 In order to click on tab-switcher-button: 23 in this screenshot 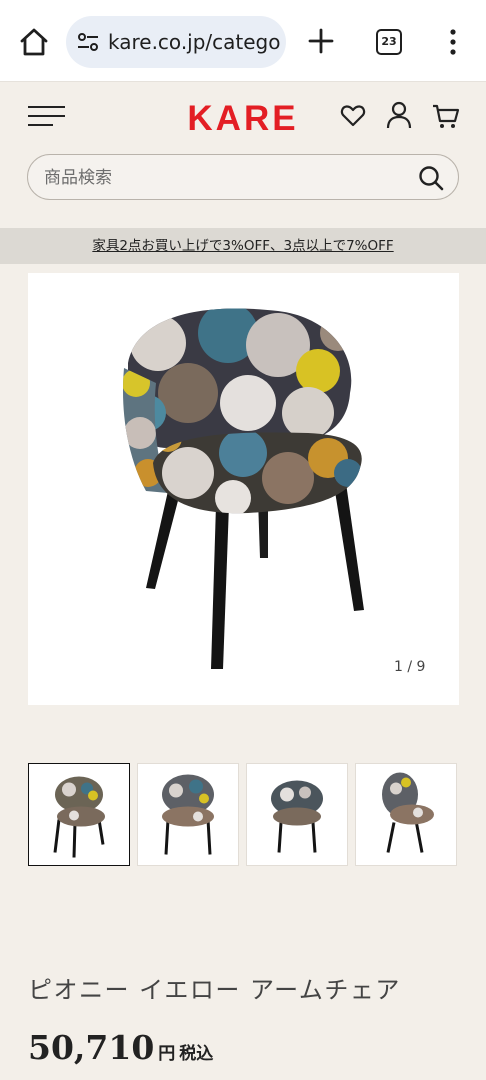, I will do `click(389, 42)`.